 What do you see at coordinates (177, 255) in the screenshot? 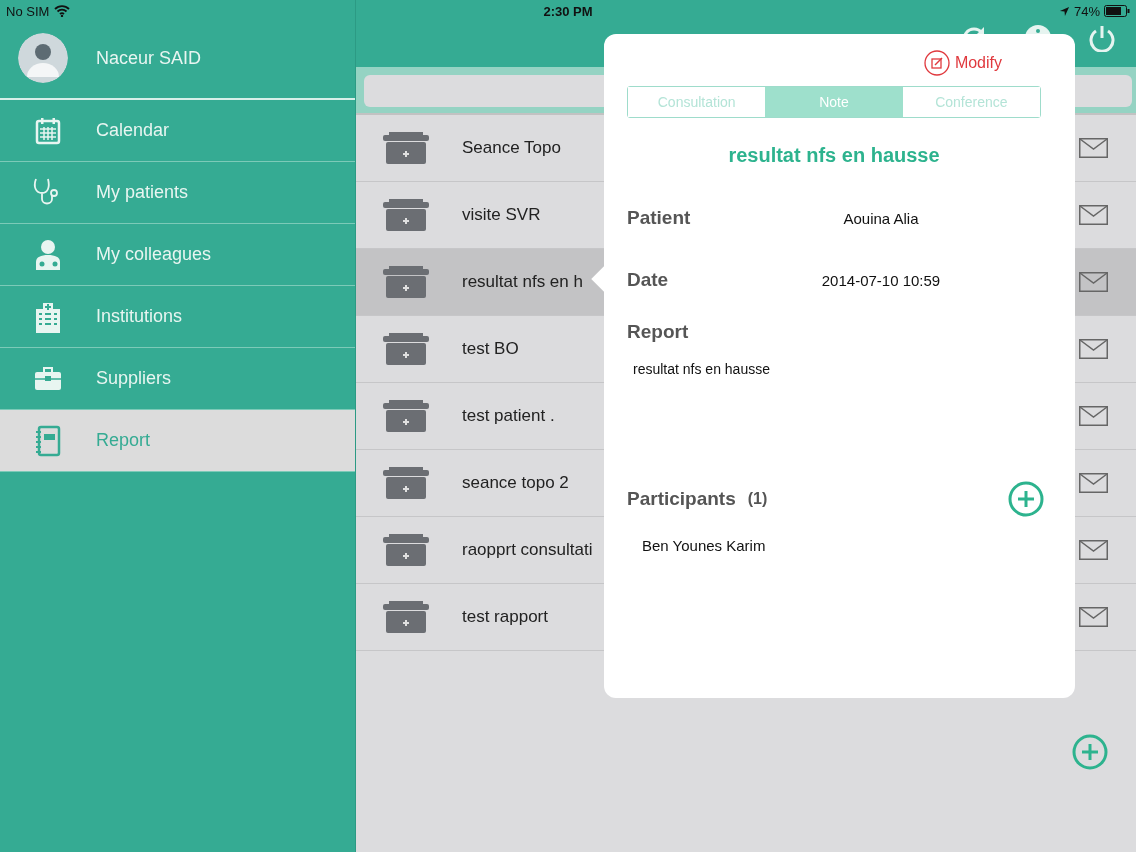
I see `sidebar-item: My colleagues` at bounding box center [177, 255].